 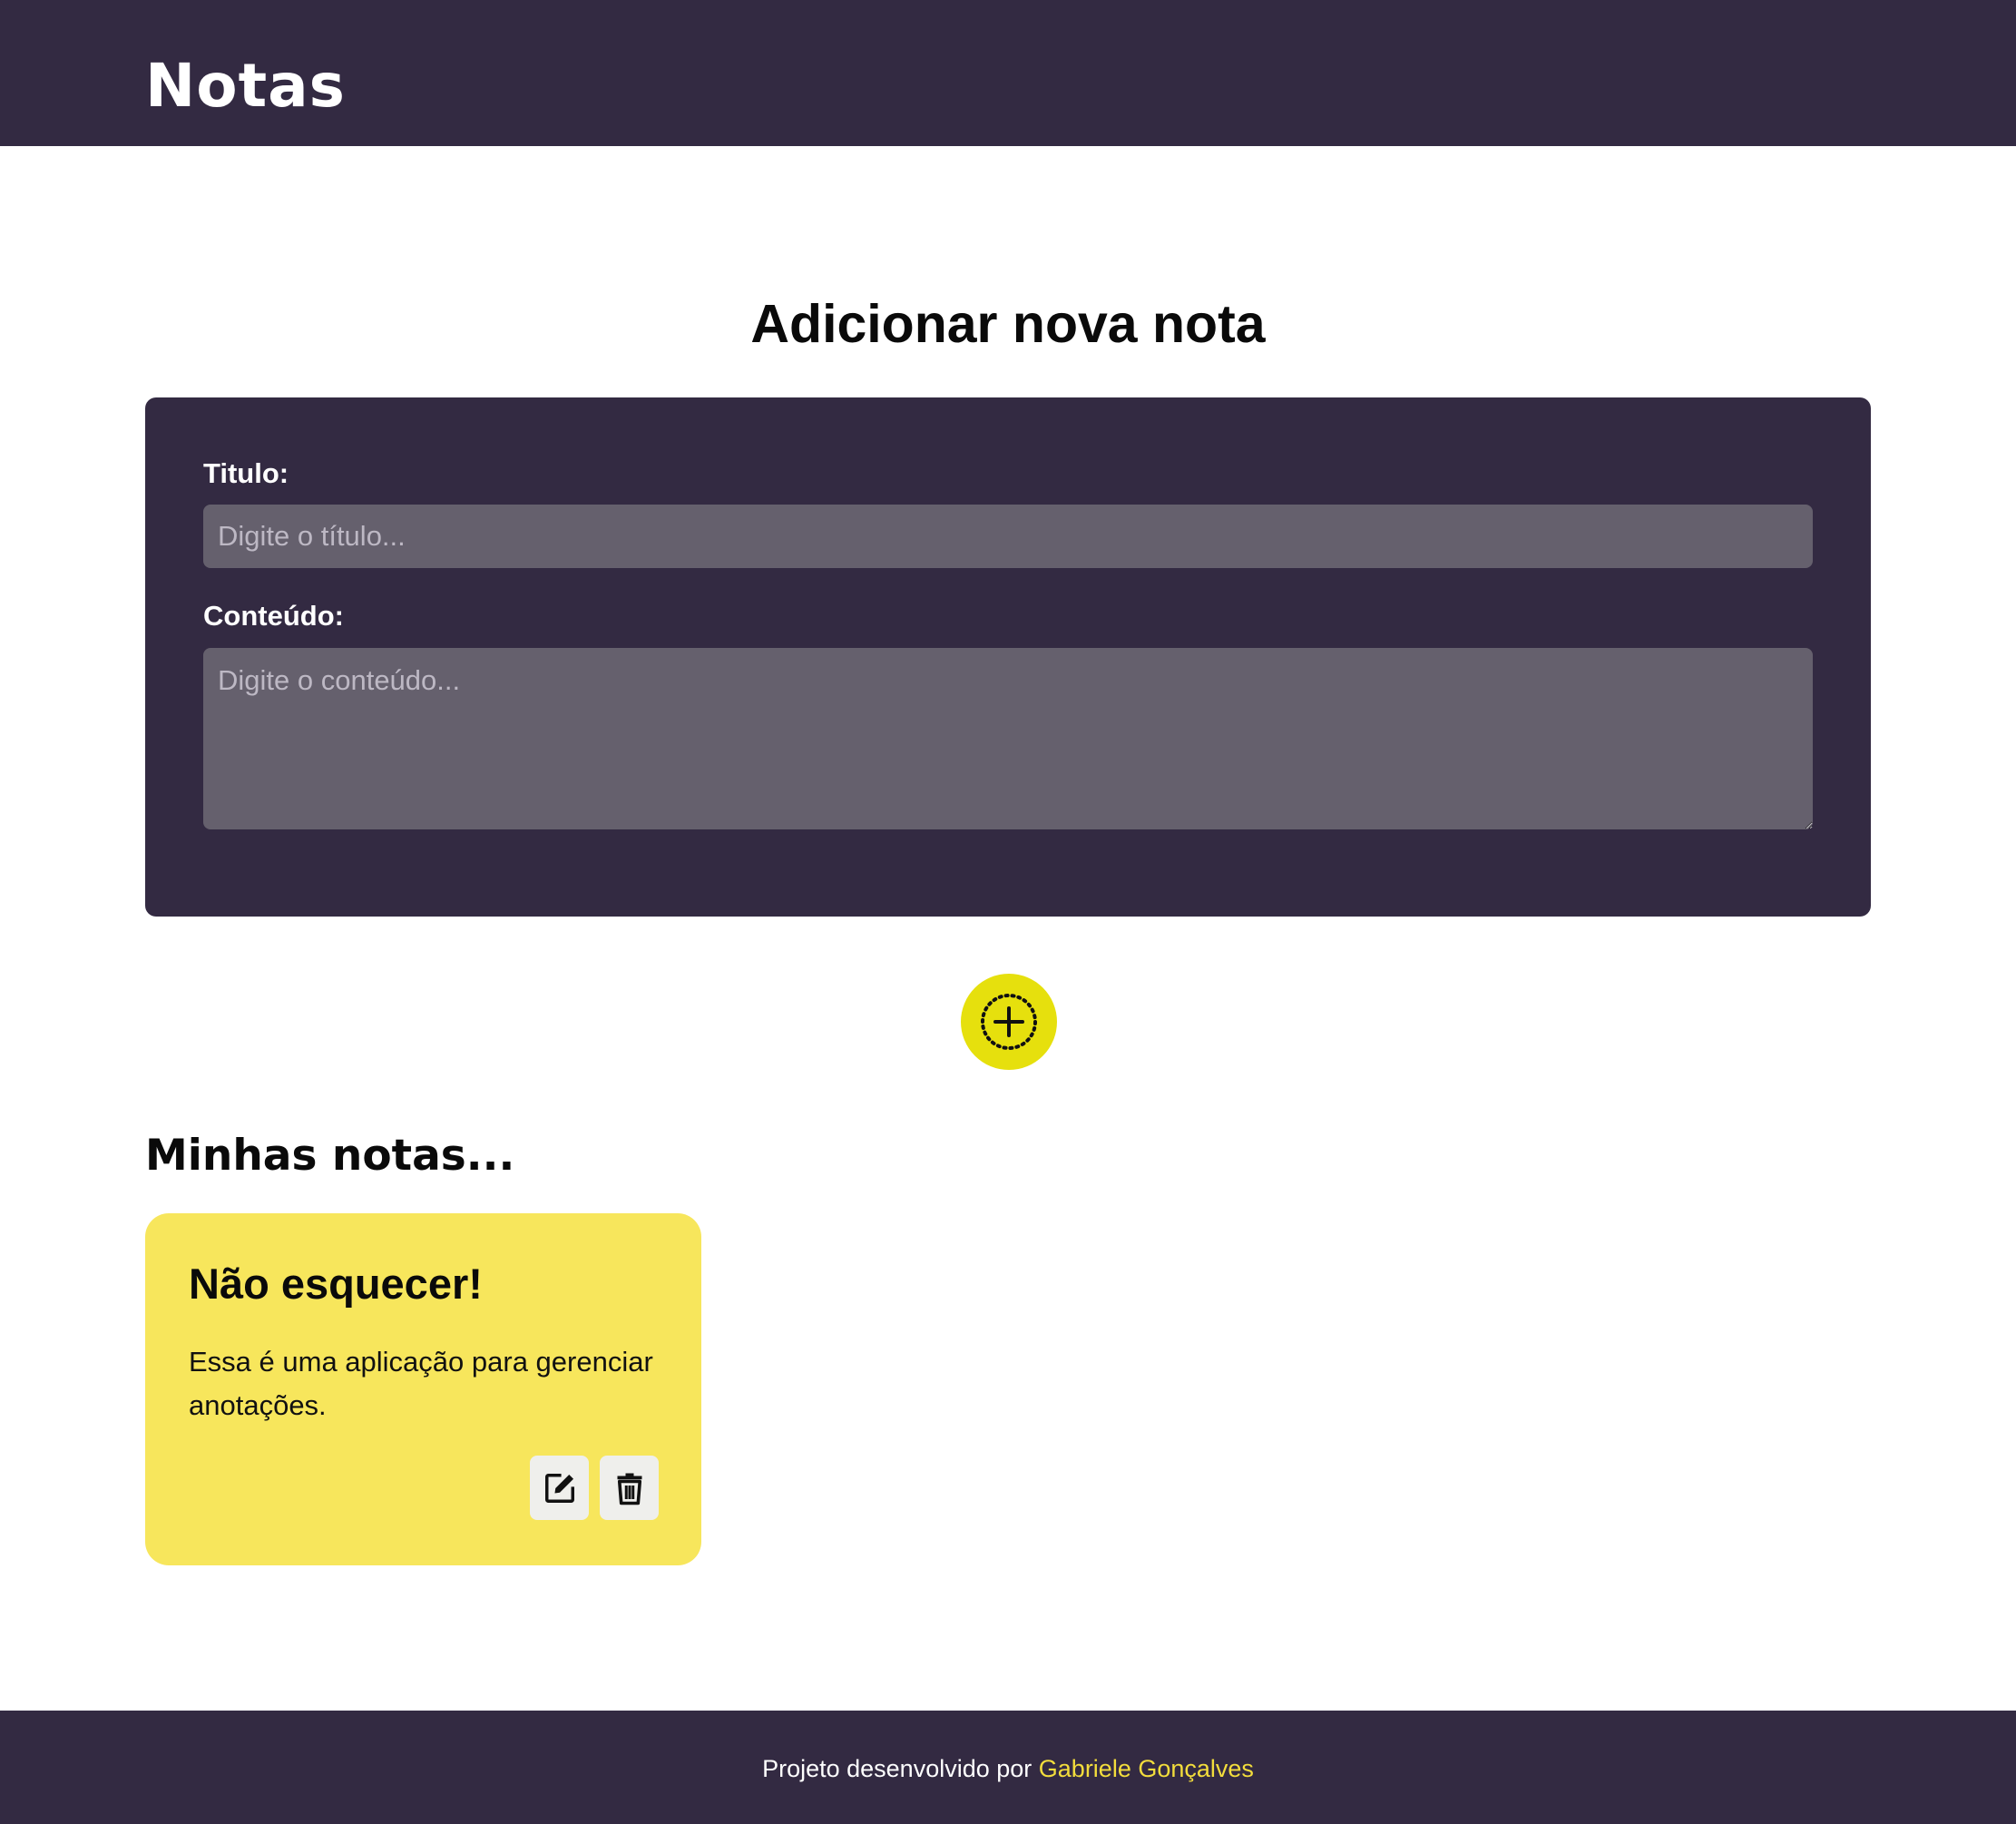 What do you see at coordinates (1008, 536) in the screenshot?
I see `title-input` at bounding box center [1008, 536].